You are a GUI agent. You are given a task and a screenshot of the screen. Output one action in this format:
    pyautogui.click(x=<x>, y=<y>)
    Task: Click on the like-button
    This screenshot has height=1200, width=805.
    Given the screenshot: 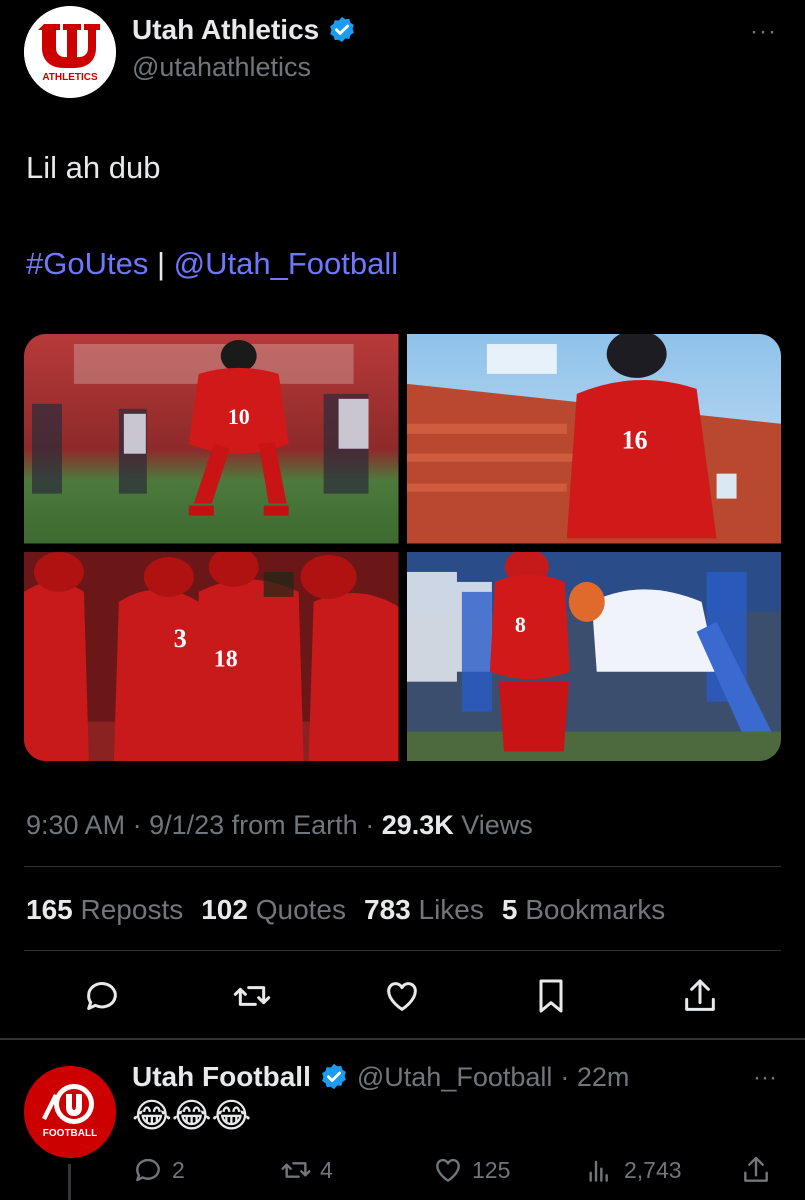 What is the action you would take?
    pyautogui.click(x=402, y=996)
    